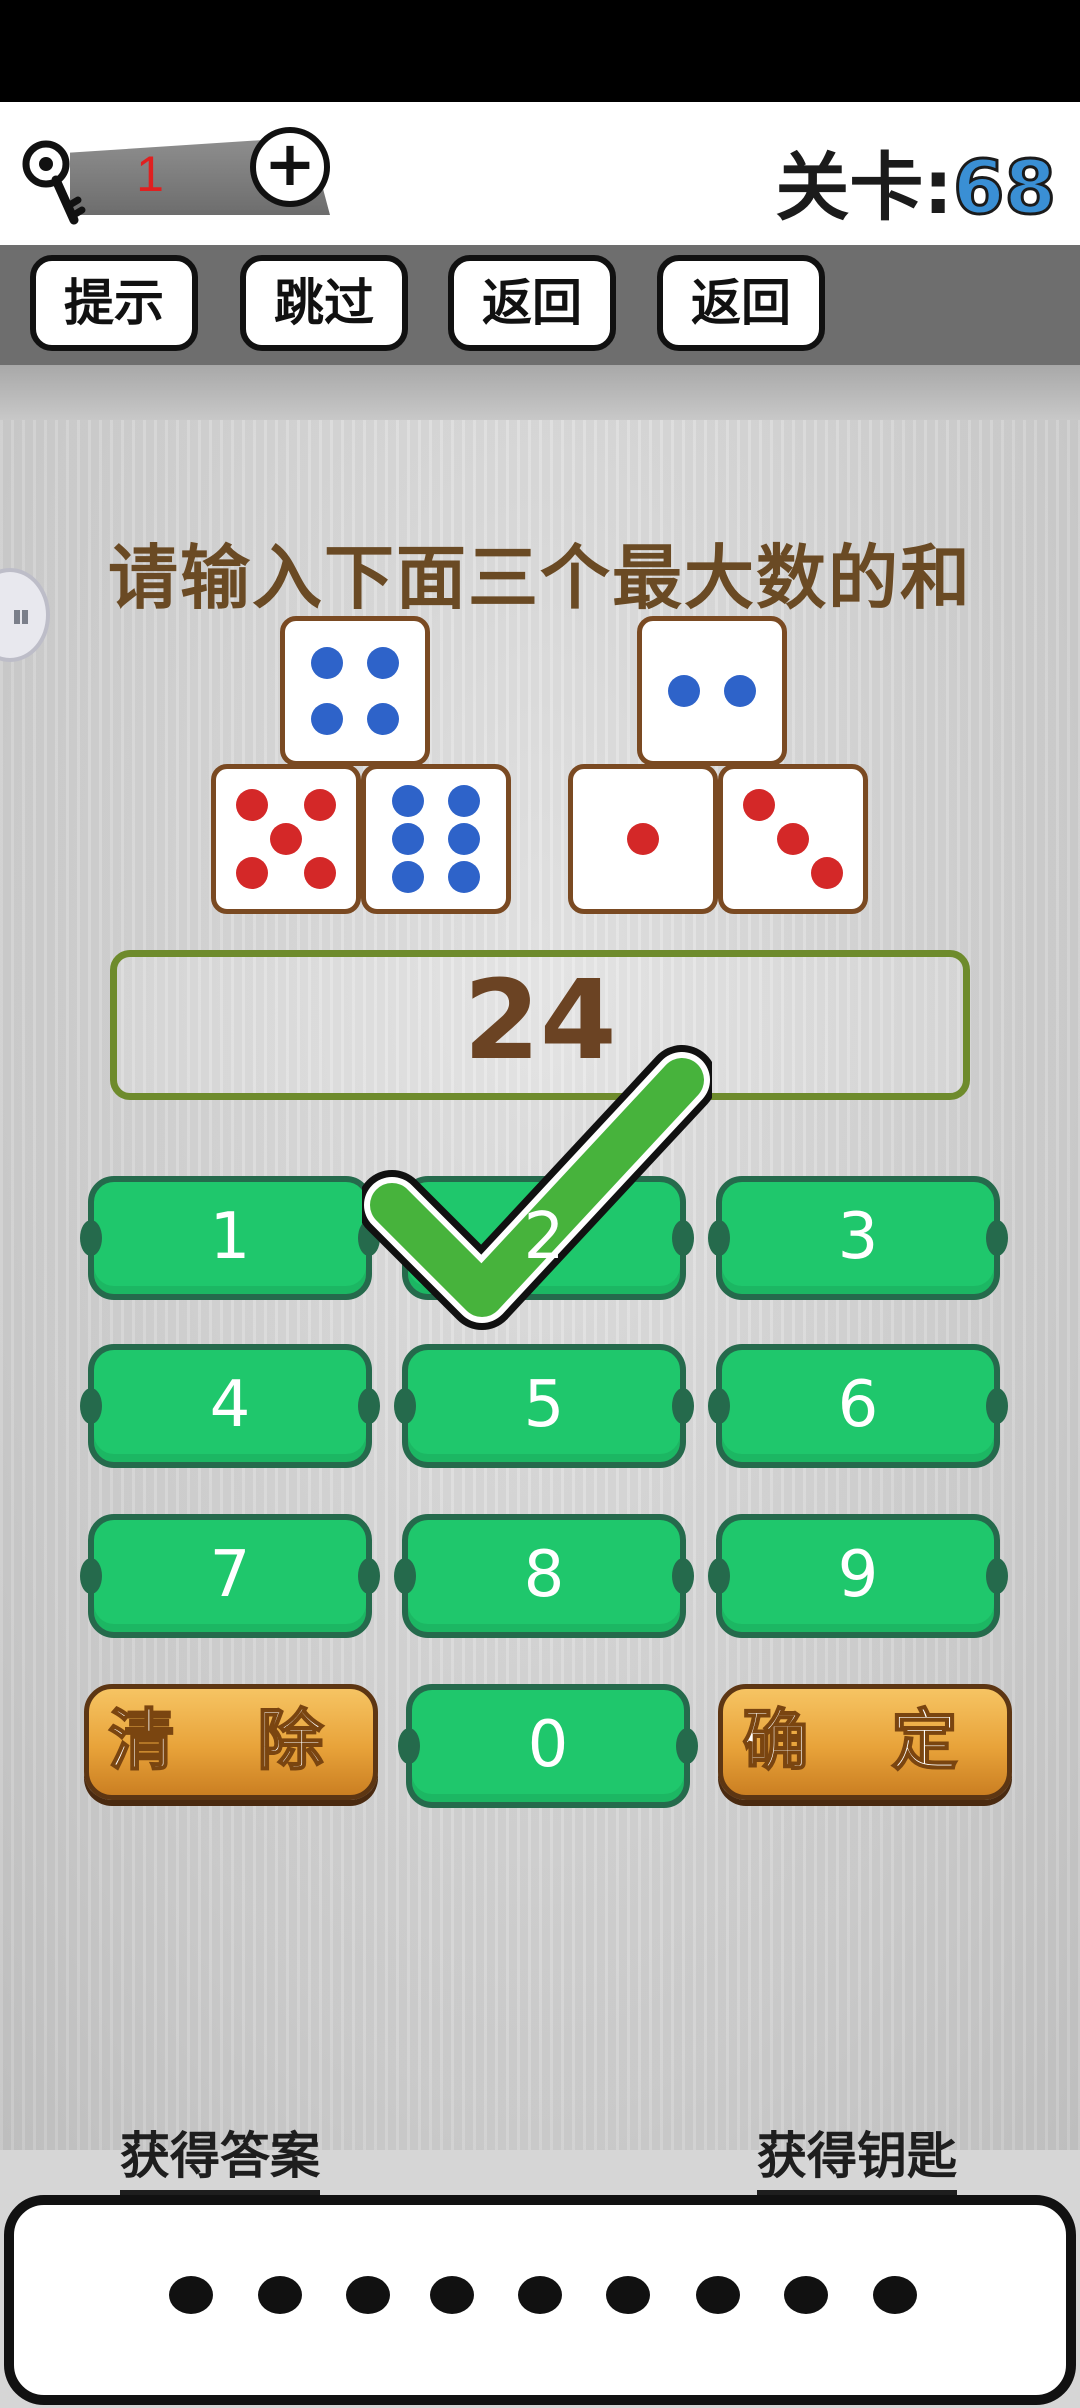 Image resolution: width=1080 pixels, height=2408 pixels. What do you see at coordinates (548, 1746) in the screenshot?
I see `key-0: 0` at bounding box center [548, 1746].